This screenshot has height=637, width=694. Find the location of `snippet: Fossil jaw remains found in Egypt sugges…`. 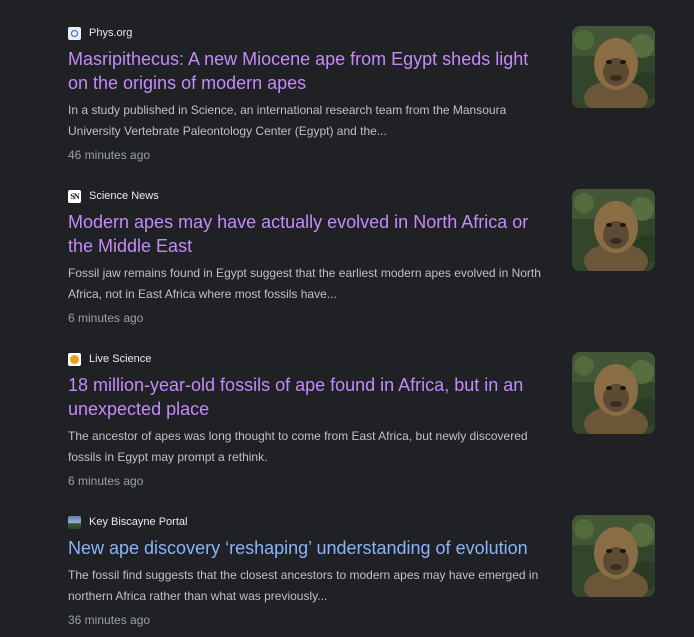

snippet: Fossil jaw remains found in Egypt sugges… is located at coordinates (304, 283).